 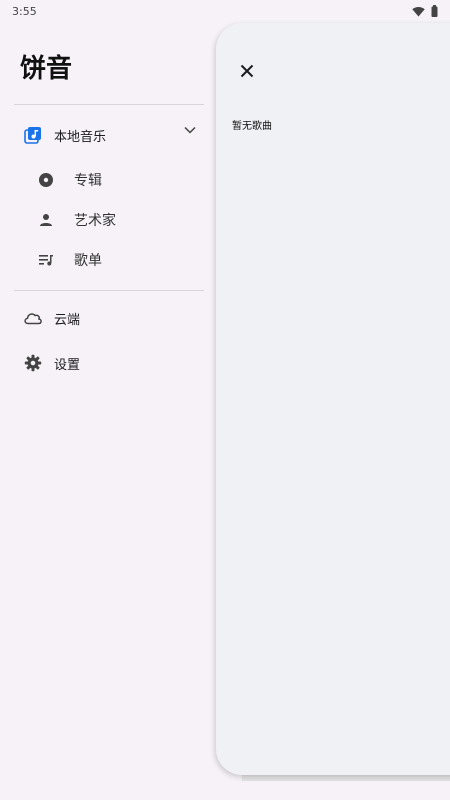 What do you see at coordinates (33, 318) in the screenshot?
I see `cloud-icon` at bounding box center [33, 318].